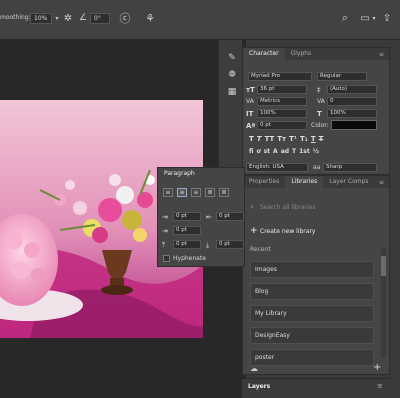  Describe the element at coordinates (258, 151) in the screenshot. I see `discretionary-ligatures-button: ơ` at that location.